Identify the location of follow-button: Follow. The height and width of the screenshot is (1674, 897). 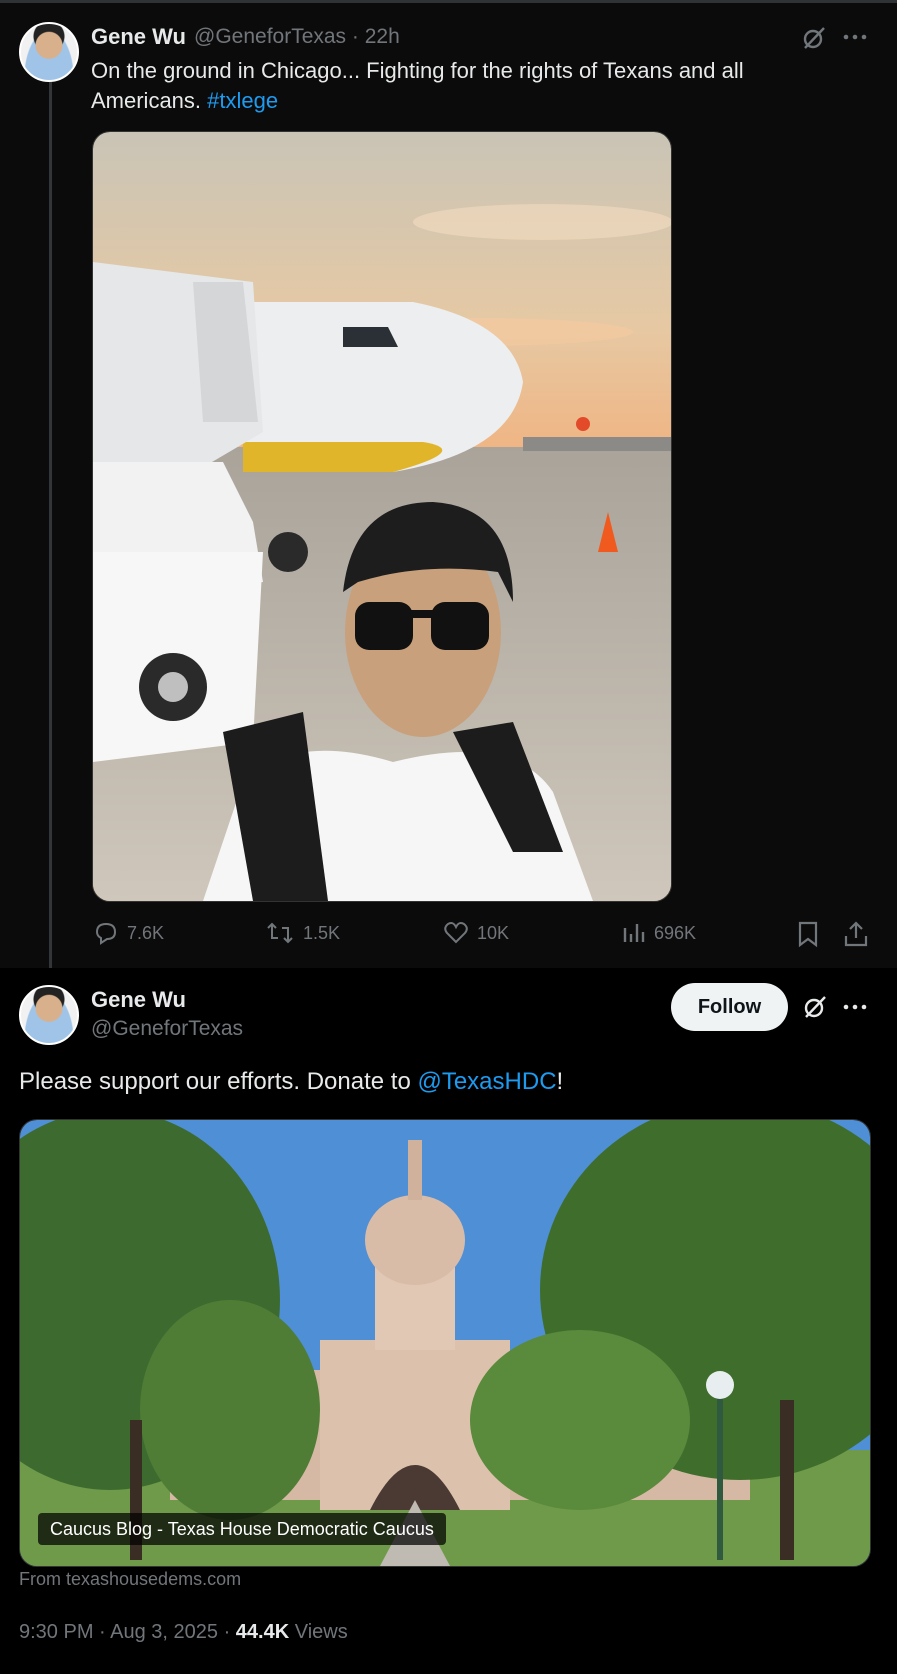
(729, 1007).